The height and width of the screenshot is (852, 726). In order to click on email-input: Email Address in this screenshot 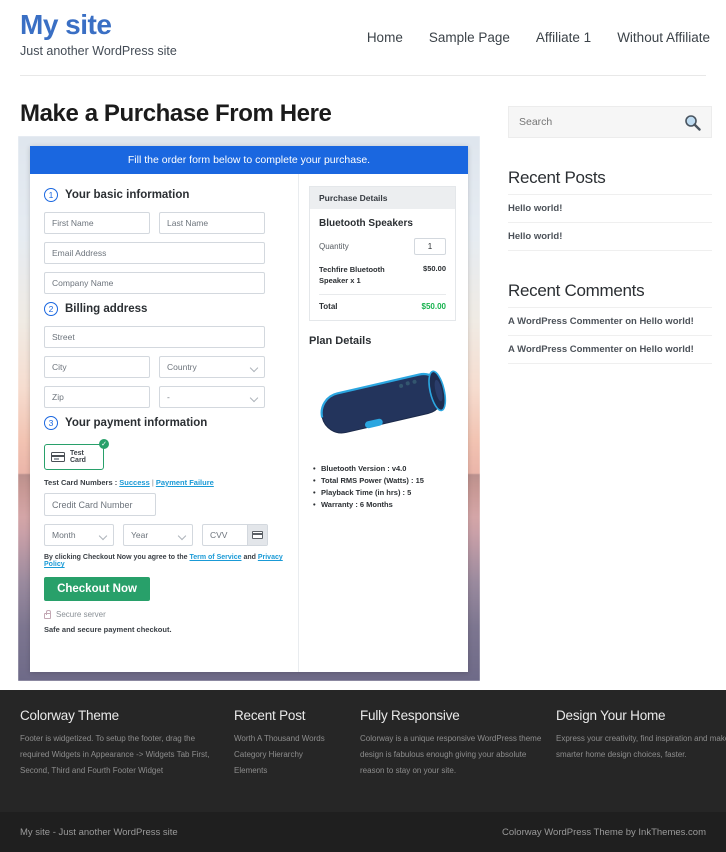, I will do `click(154, 253)`.